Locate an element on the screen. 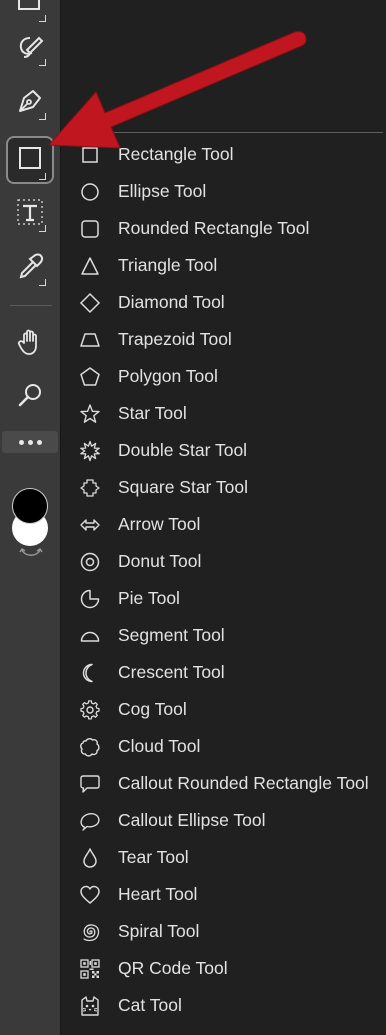 The image size is (386, 1035). segment-icon is located at coordinates (90, 636).